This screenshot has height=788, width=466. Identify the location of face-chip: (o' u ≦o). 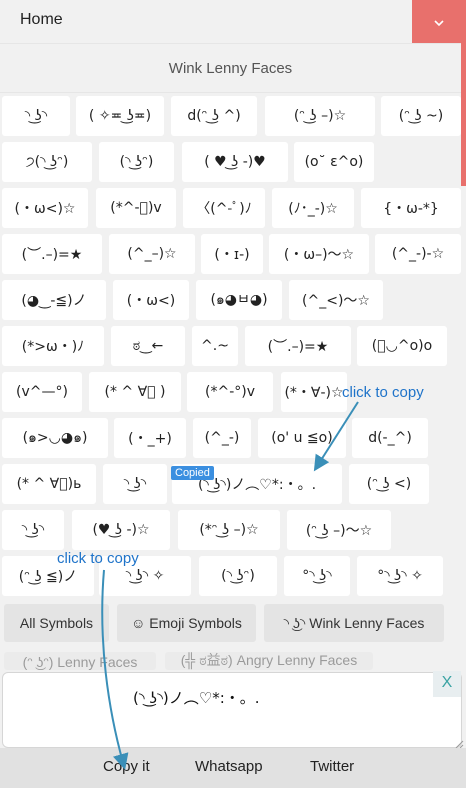
(302, 438).